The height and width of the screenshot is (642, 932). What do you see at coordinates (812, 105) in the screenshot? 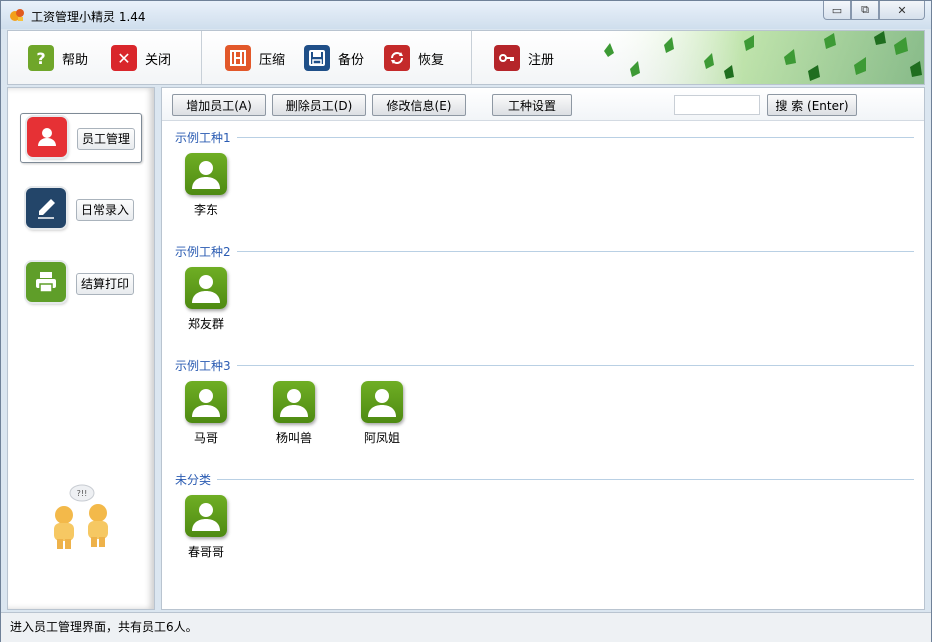
I see `search-button: 搜 索 (Enter)` at bounding box center [812, 105].